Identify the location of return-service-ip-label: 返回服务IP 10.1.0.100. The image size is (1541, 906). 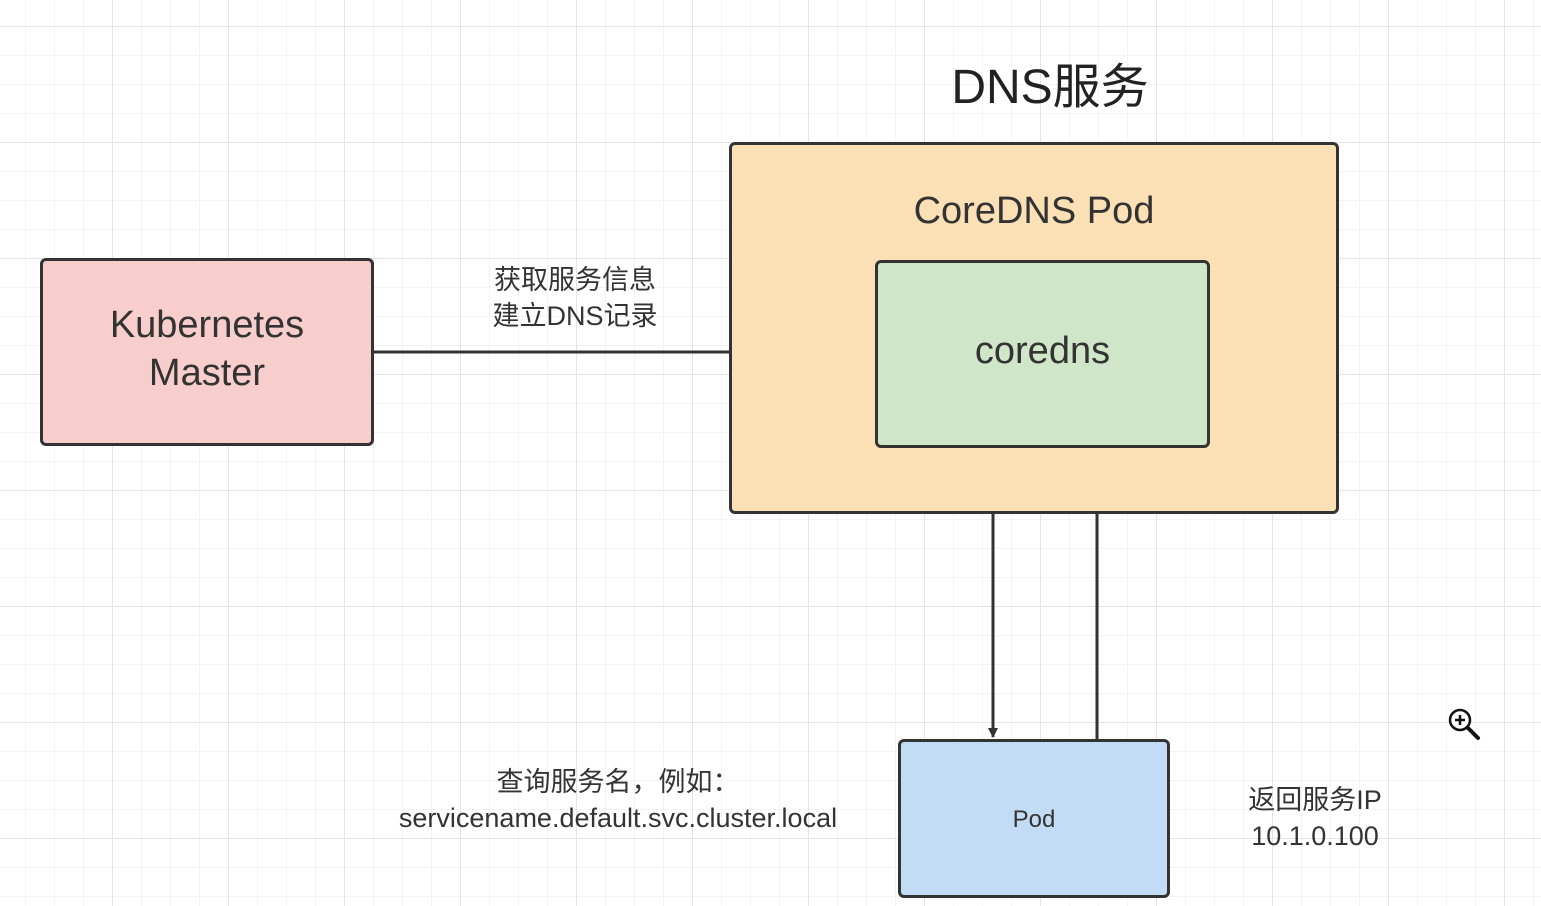
(1315, 818).